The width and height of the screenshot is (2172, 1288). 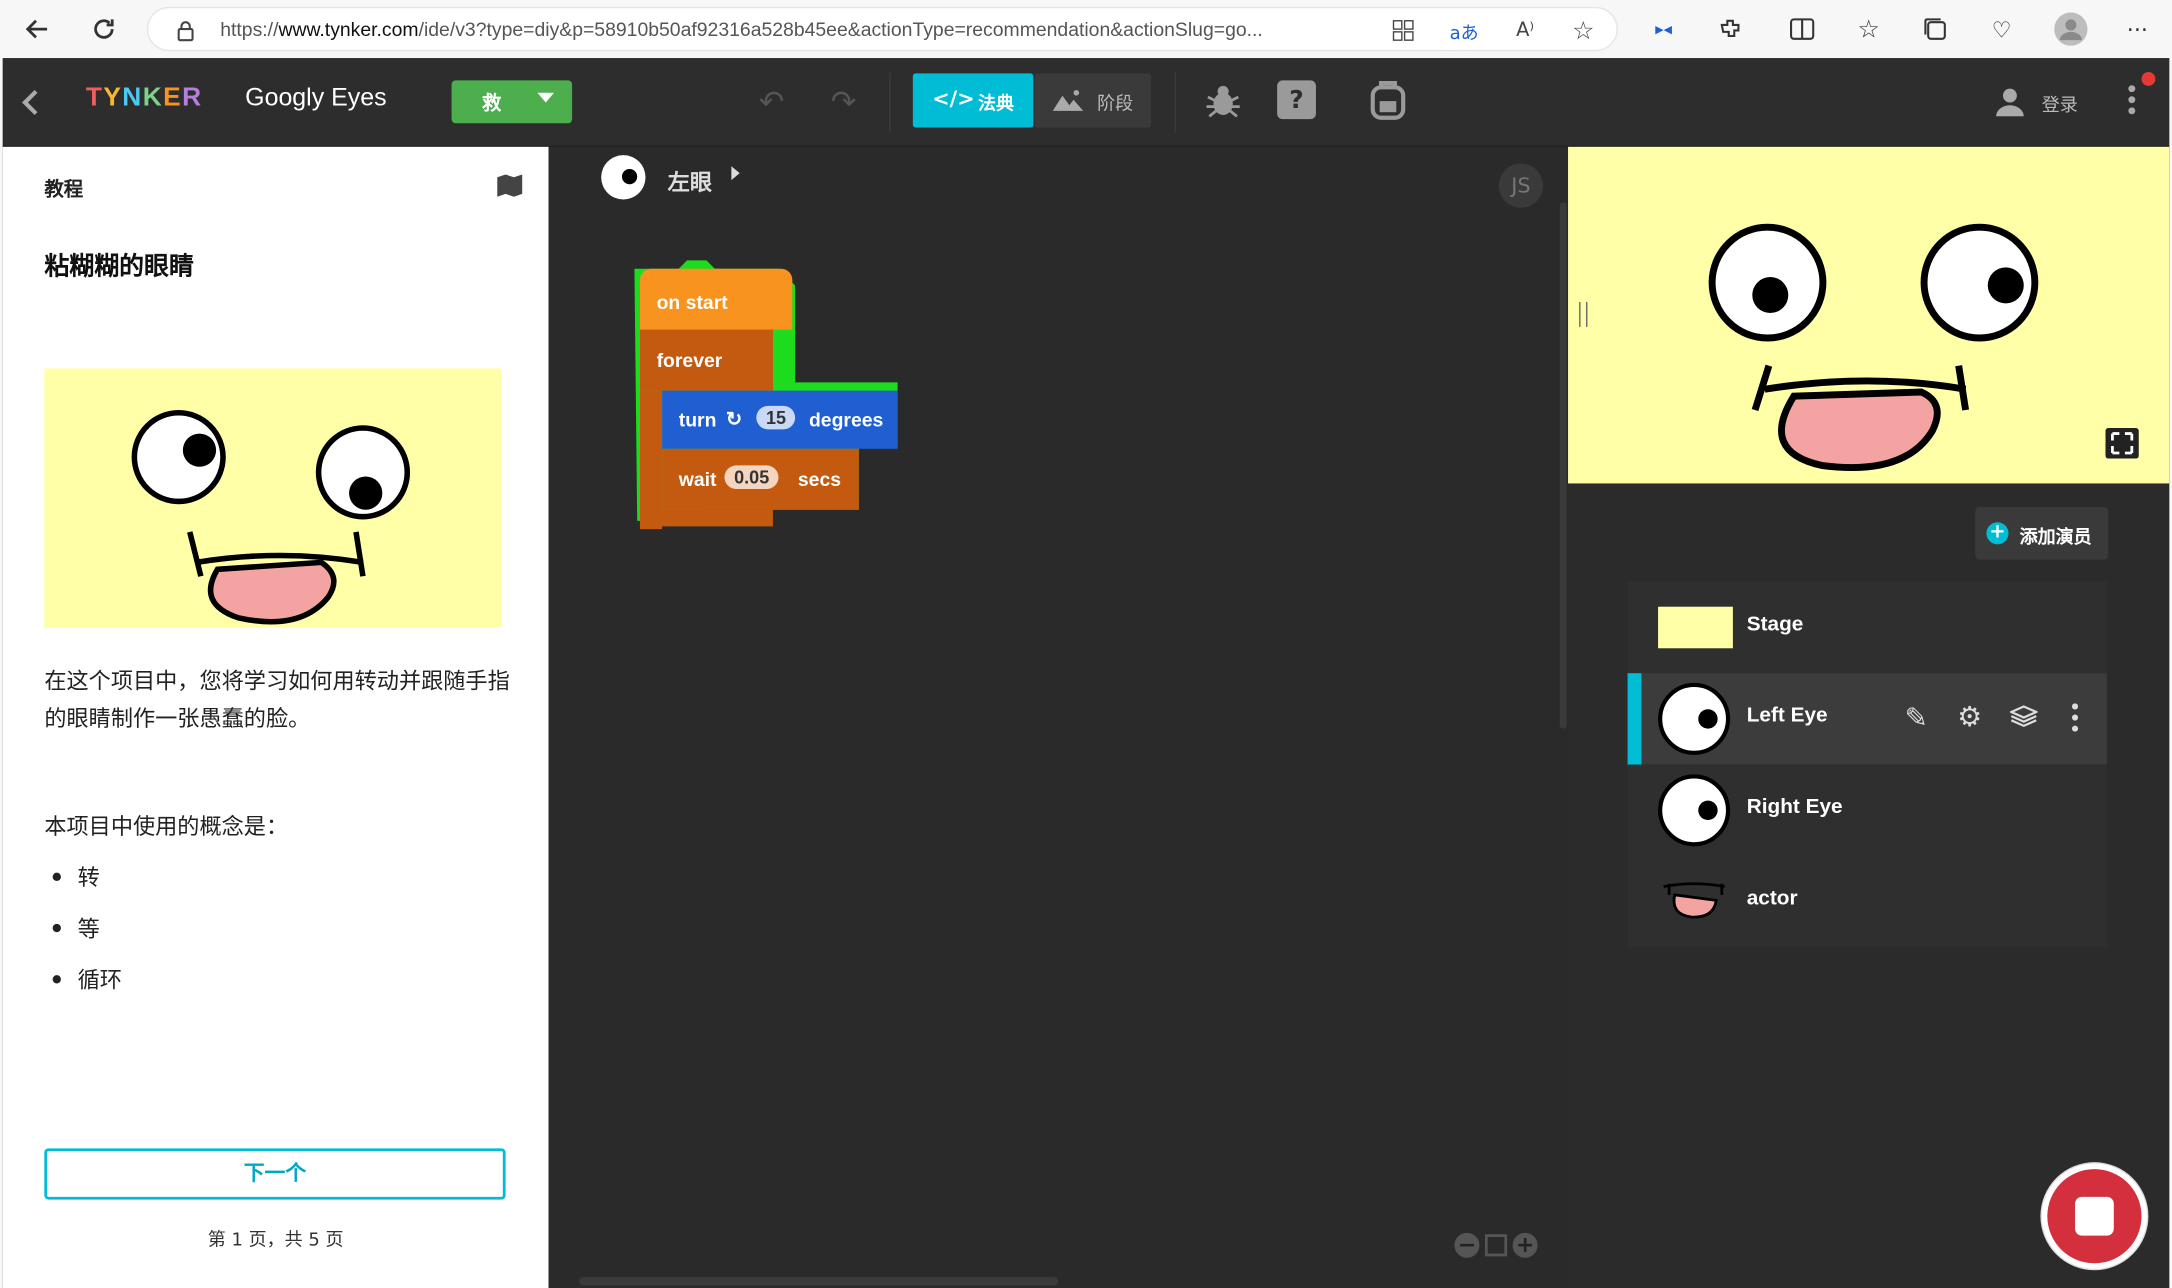 I want to click on vertical-scrollbar, so click(x=1563, y=465).